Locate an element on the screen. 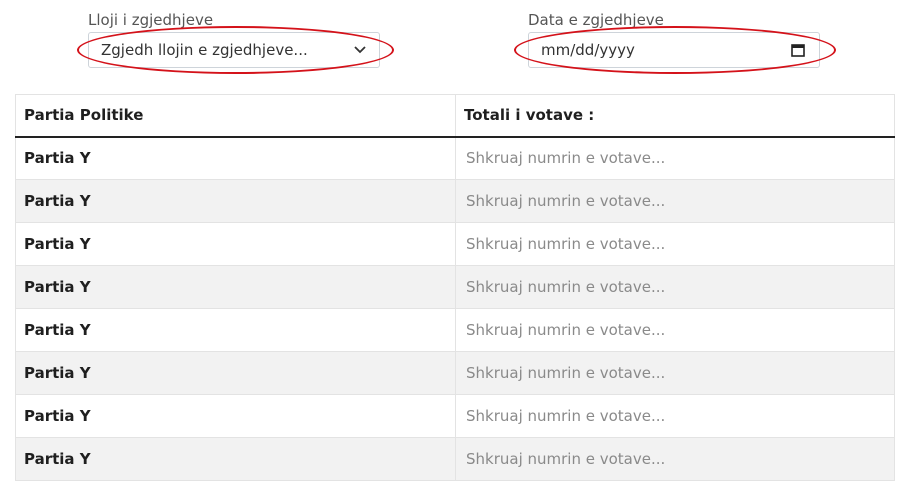 This screenshot has width=911, height=502. header-party: Partia Politike is located at coordinates (235, 116).